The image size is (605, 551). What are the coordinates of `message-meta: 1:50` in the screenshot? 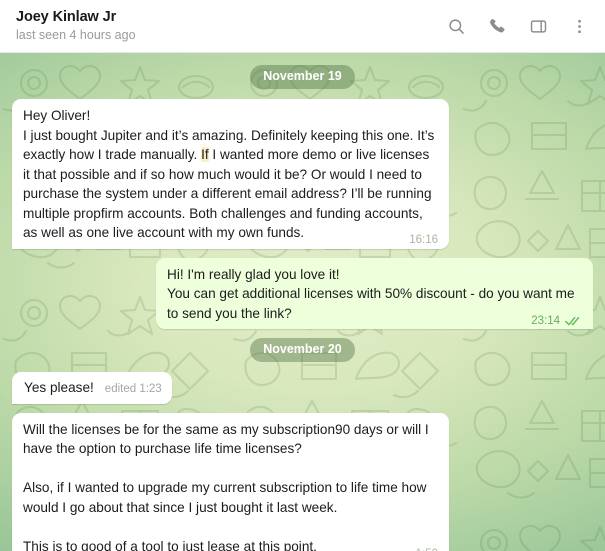 It's located at (427, 549).